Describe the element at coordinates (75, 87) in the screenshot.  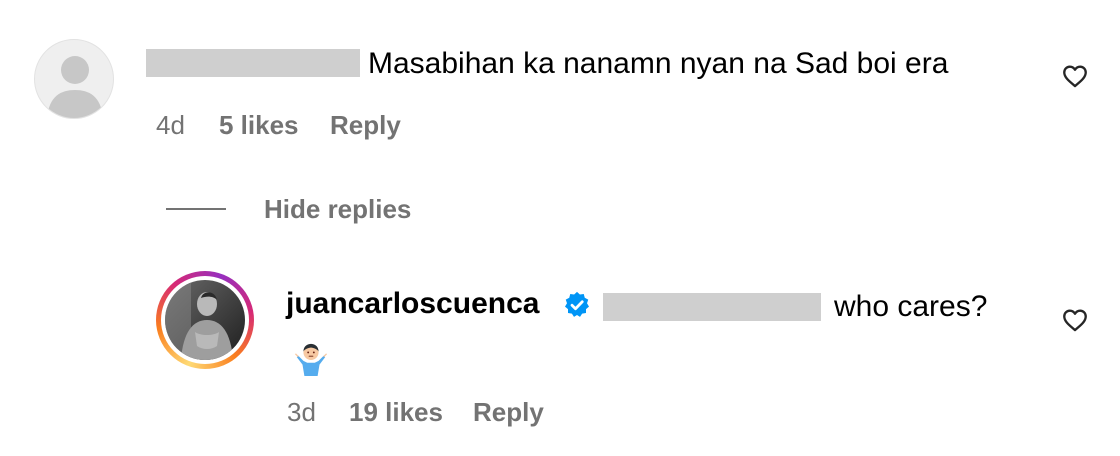
I see `default-avatar-icon` at that location.